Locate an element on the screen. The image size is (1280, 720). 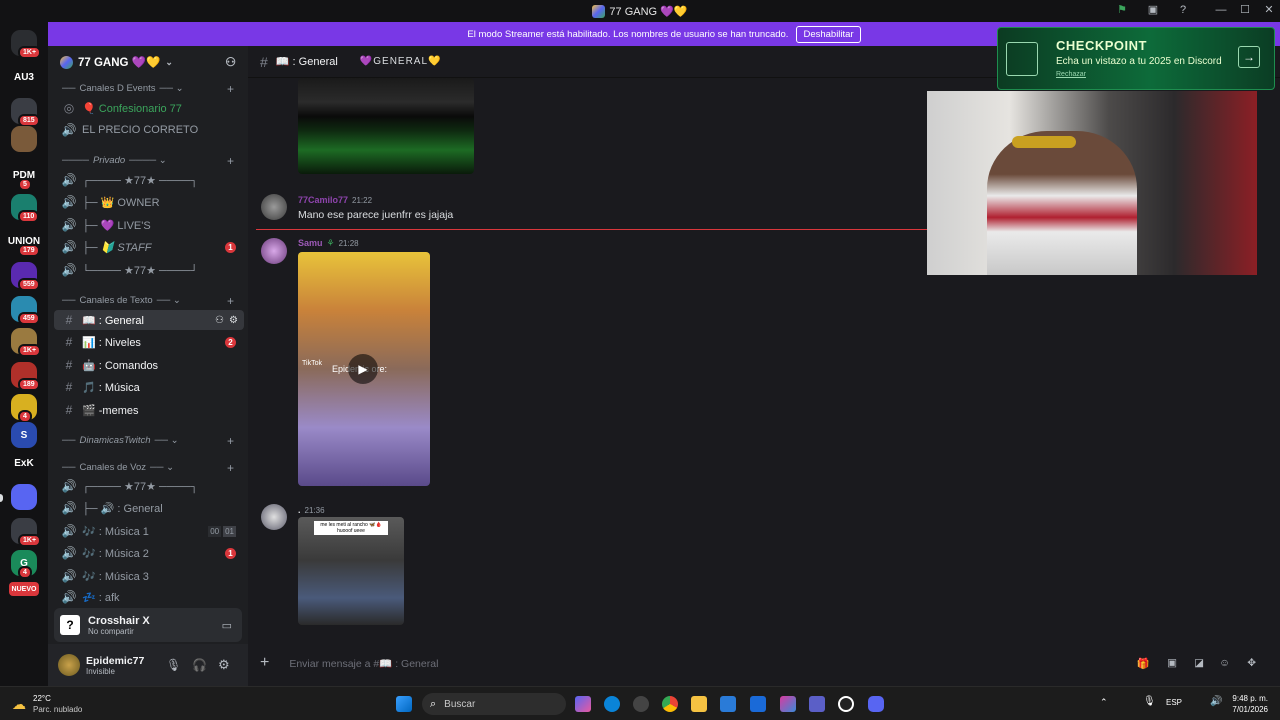
chrome-icon is located at coordinates (670, 704).